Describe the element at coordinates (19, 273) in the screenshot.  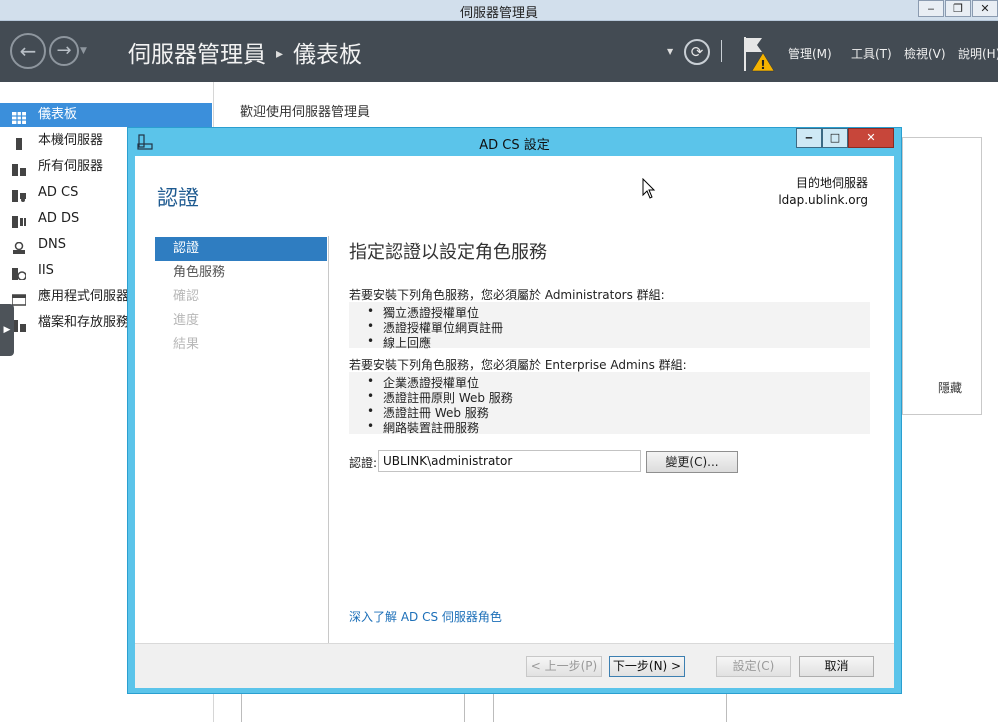
I see `iis-icon` at that location.